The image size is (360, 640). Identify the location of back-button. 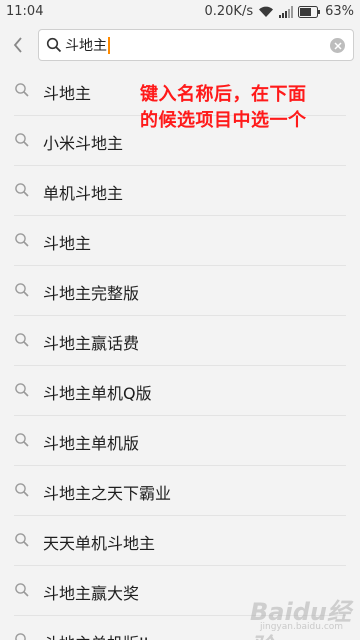
(18, 45).